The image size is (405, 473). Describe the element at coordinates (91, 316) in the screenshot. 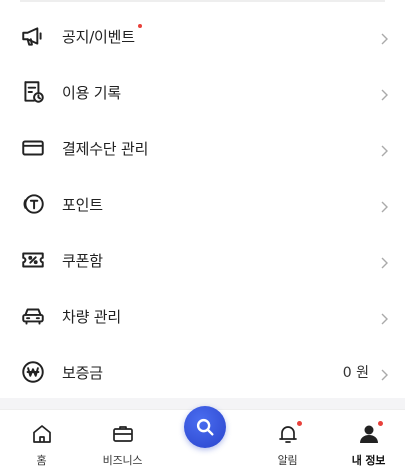

I see `menu-item-label: 차량 관리` at that location.